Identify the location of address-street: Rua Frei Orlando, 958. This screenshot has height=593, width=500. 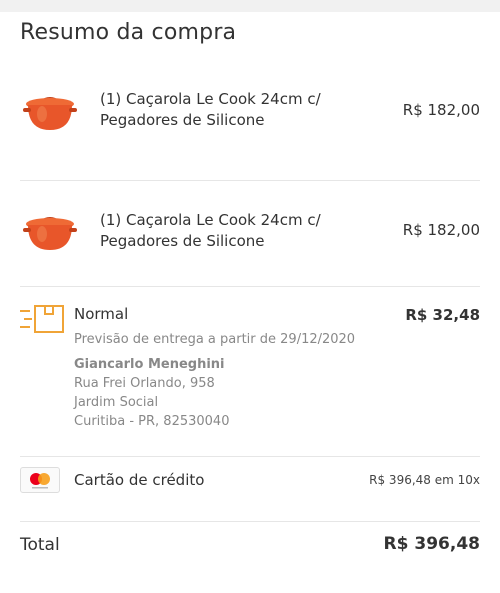
(144, 383).